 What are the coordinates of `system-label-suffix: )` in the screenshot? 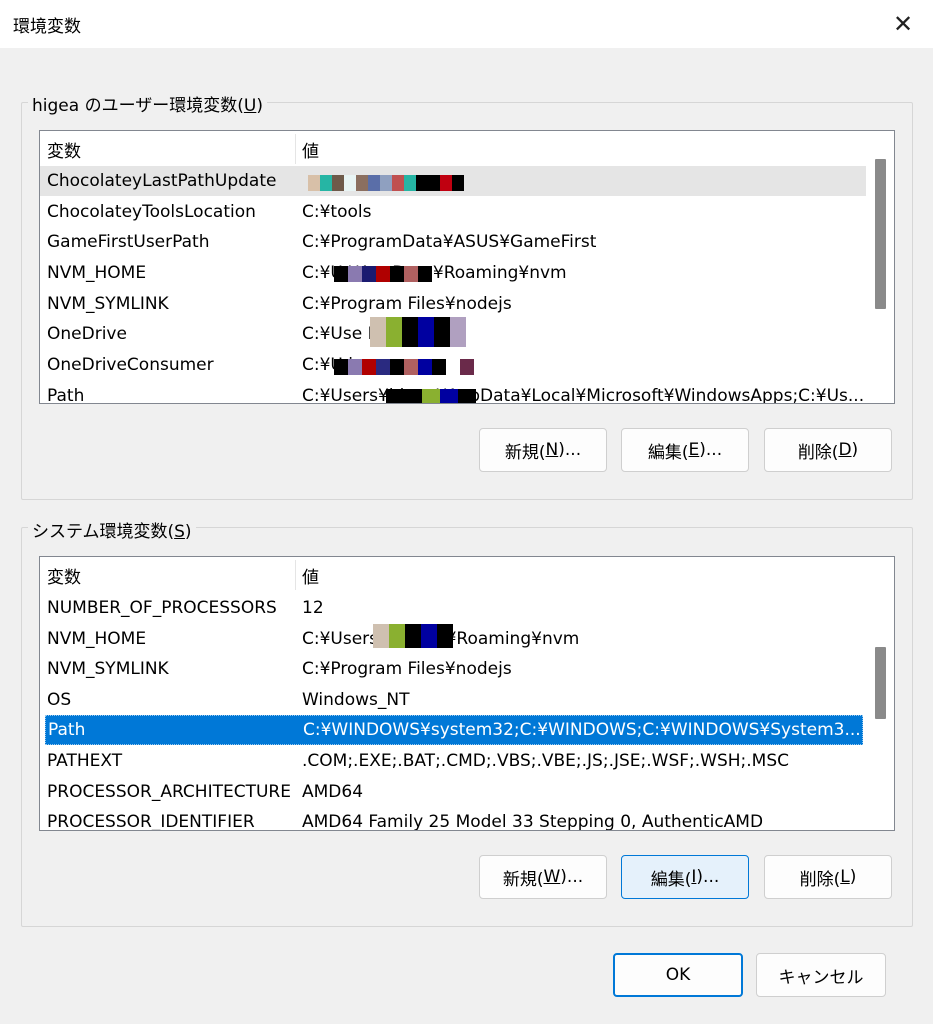 It's located at (188, 532).